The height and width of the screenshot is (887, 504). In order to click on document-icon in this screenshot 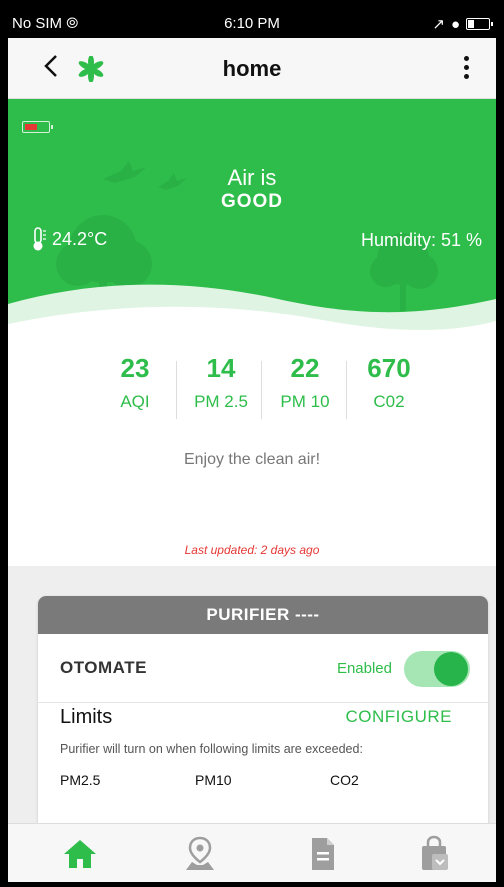, I will do `click(322, 854)`.